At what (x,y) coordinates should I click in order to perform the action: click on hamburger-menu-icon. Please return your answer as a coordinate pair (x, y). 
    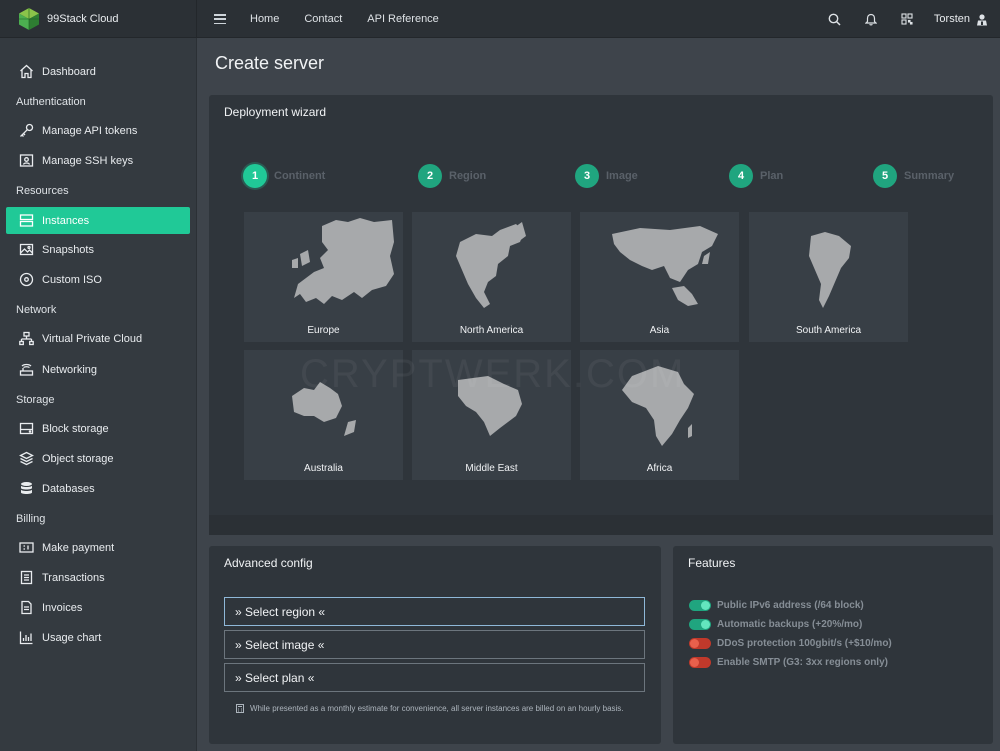
    Looking at the image, I should click on (220, 19).